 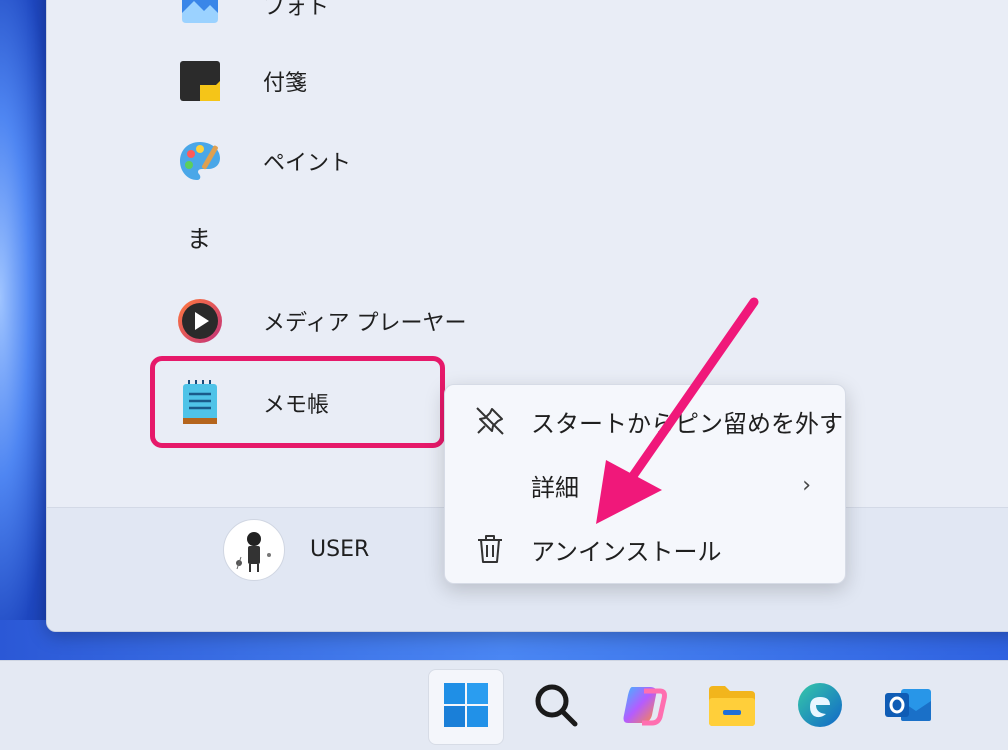 What do you see at coordinates (339, 549) in the screenshot?
I see `user-name: USER` at bounding box center [339, 549].